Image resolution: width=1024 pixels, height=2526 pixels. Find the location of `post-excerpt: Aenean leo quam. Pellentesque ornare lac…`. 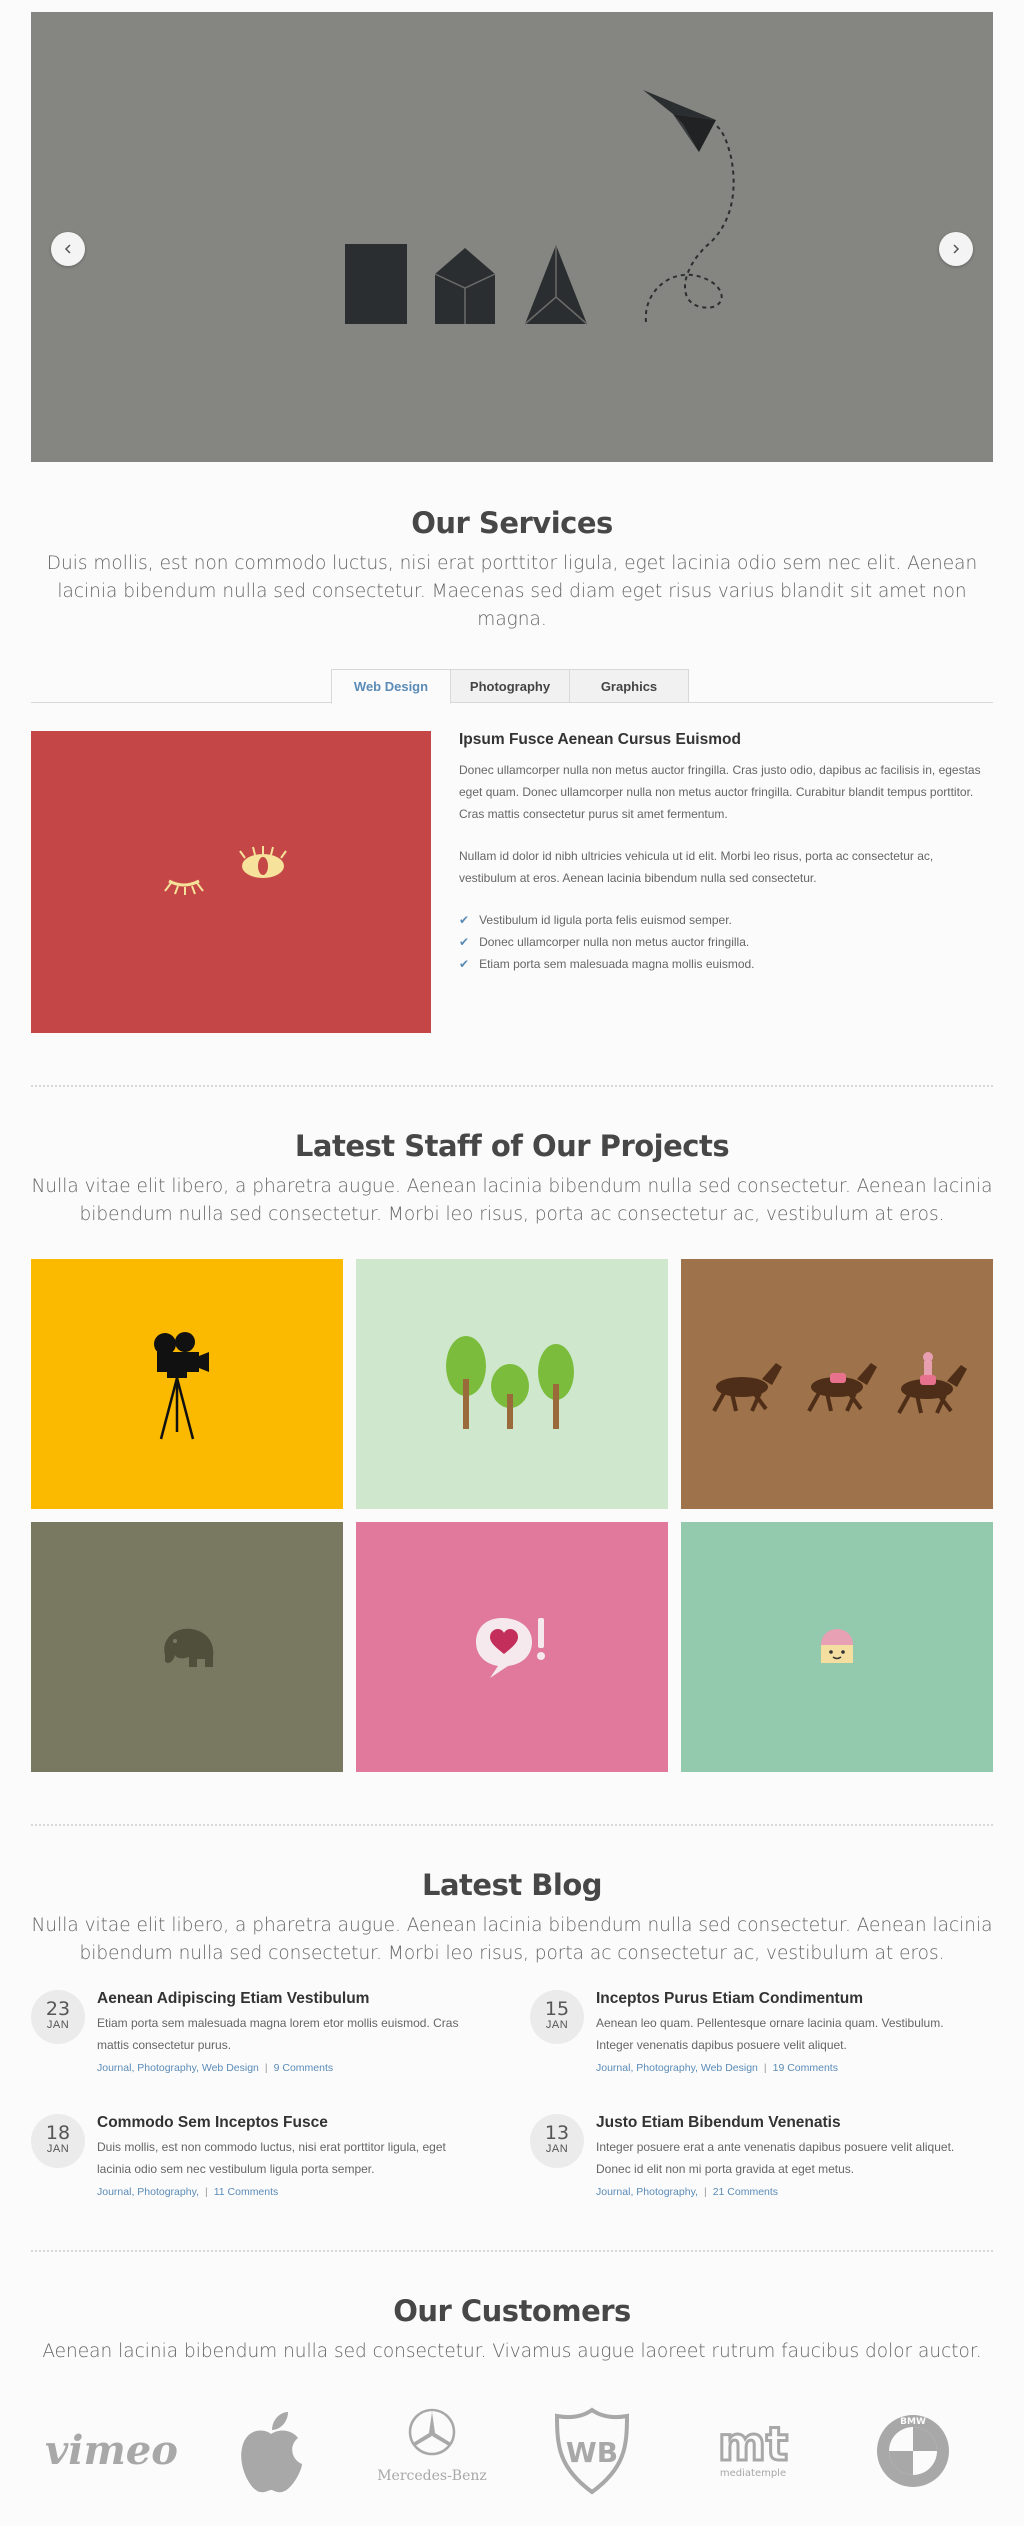

post-excerpt: Aenean leo quam. Pellentesque ornare lac… is located at coordinates (770, 2034).